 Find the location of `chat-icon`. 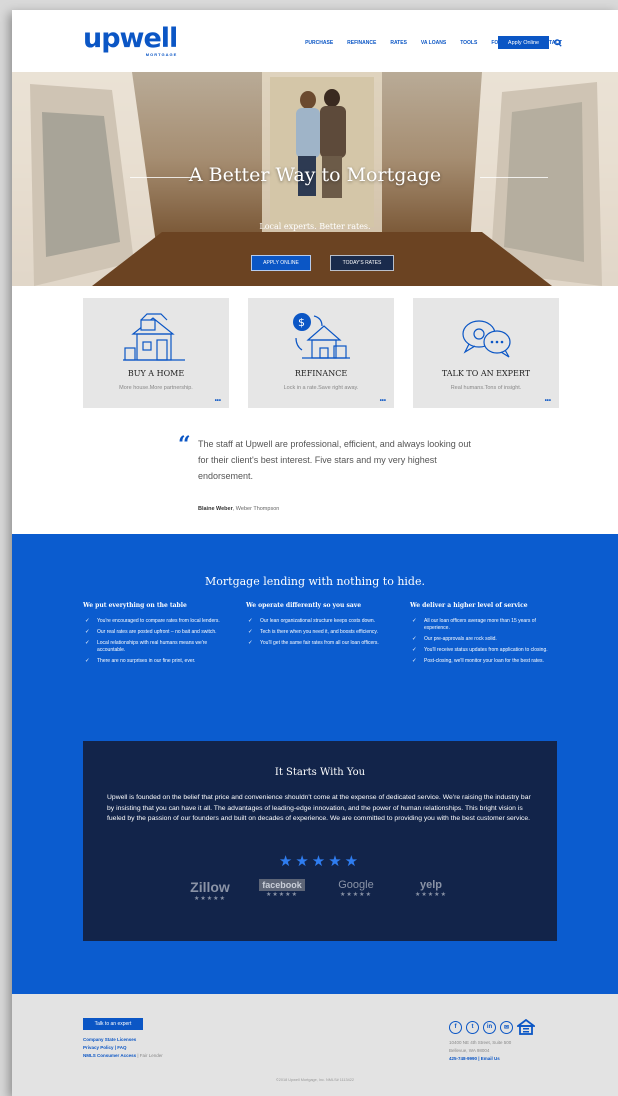

chat-icon is located at coordinates (486, 339).